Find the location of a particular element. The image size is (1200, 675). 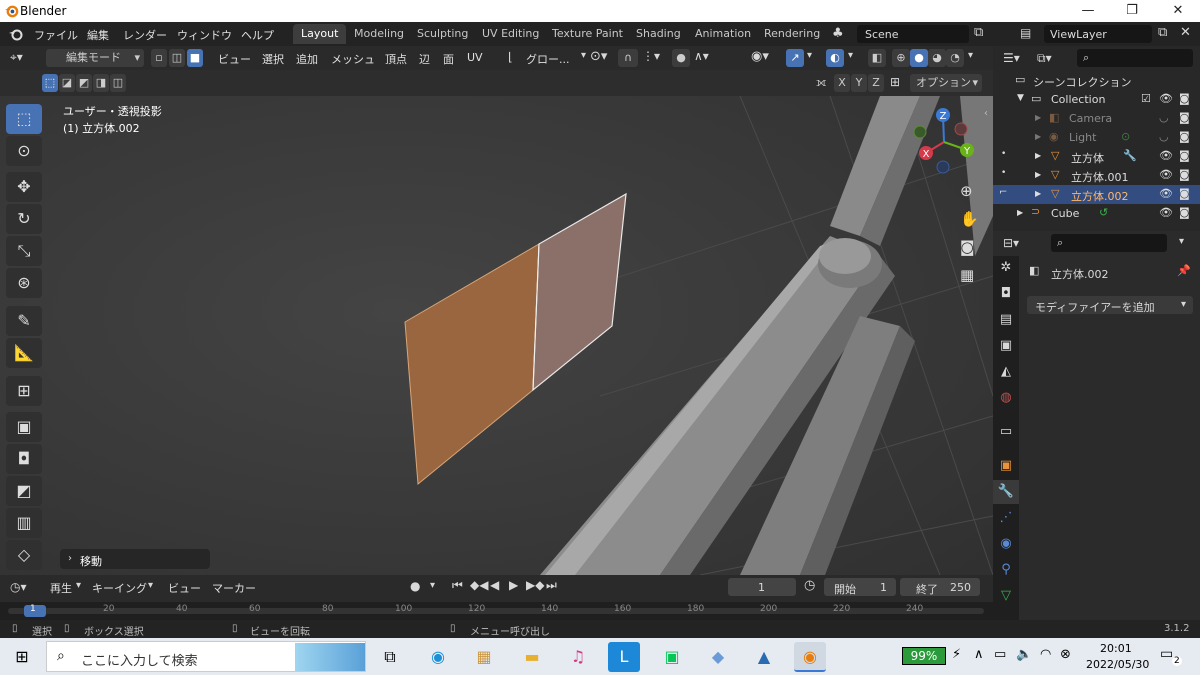

tab-modeling: Modeling is located at coordinates (379, 34).